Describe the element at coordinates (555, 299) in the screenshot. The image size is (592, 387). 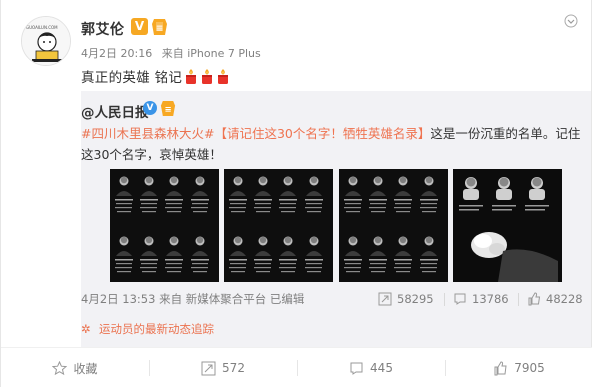
I see `repost-like-count: 48228` at that location.